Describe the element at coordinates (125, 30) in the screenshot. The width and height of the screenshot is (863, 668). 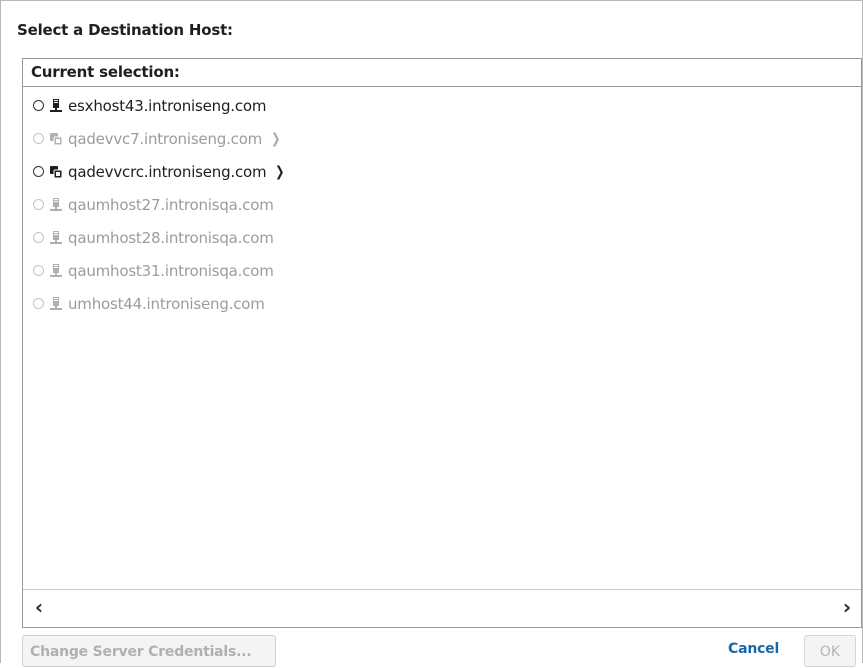
I see `dialog-title: Select a Destination Host:` at that location.